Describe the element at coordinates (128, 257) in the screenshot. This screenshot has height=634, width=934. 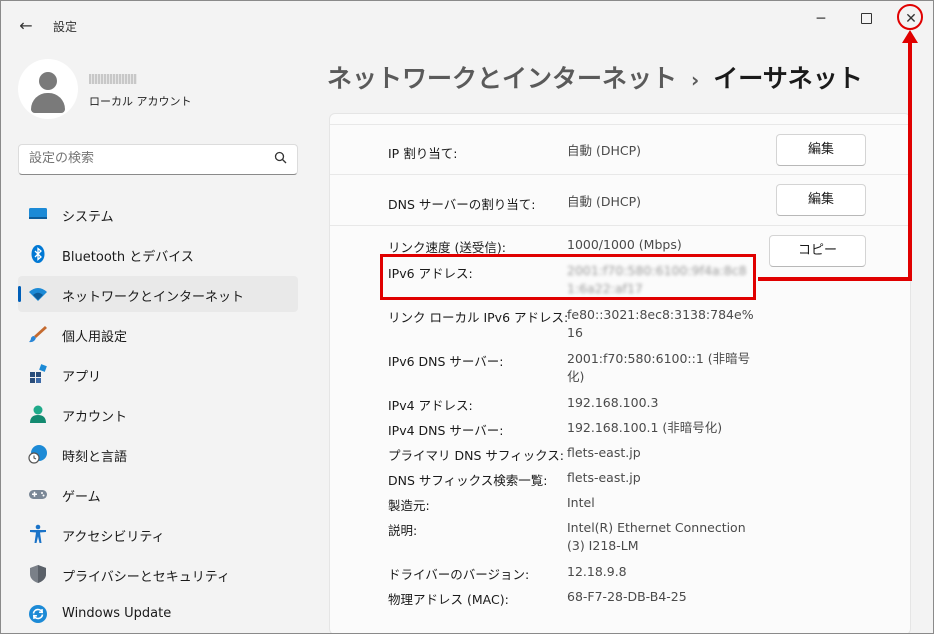
I see `sidebar-item-label: Bluetooth とデバイス` at that location.